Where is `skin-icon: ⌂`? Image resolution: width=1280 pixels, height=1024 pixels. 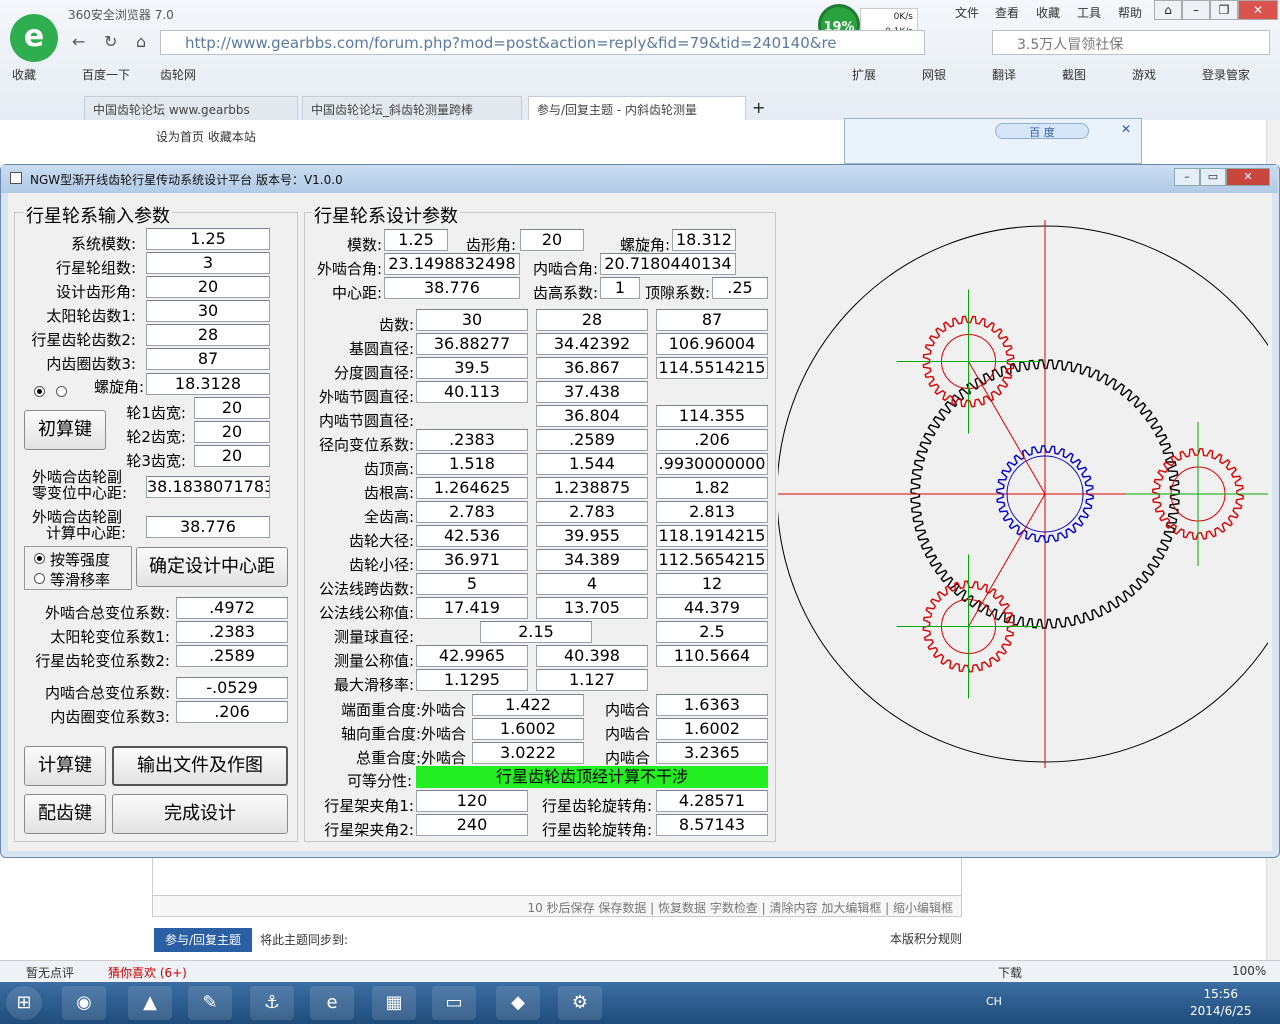 skin-icon: ⌂ is located at coordinates (1168, 10).